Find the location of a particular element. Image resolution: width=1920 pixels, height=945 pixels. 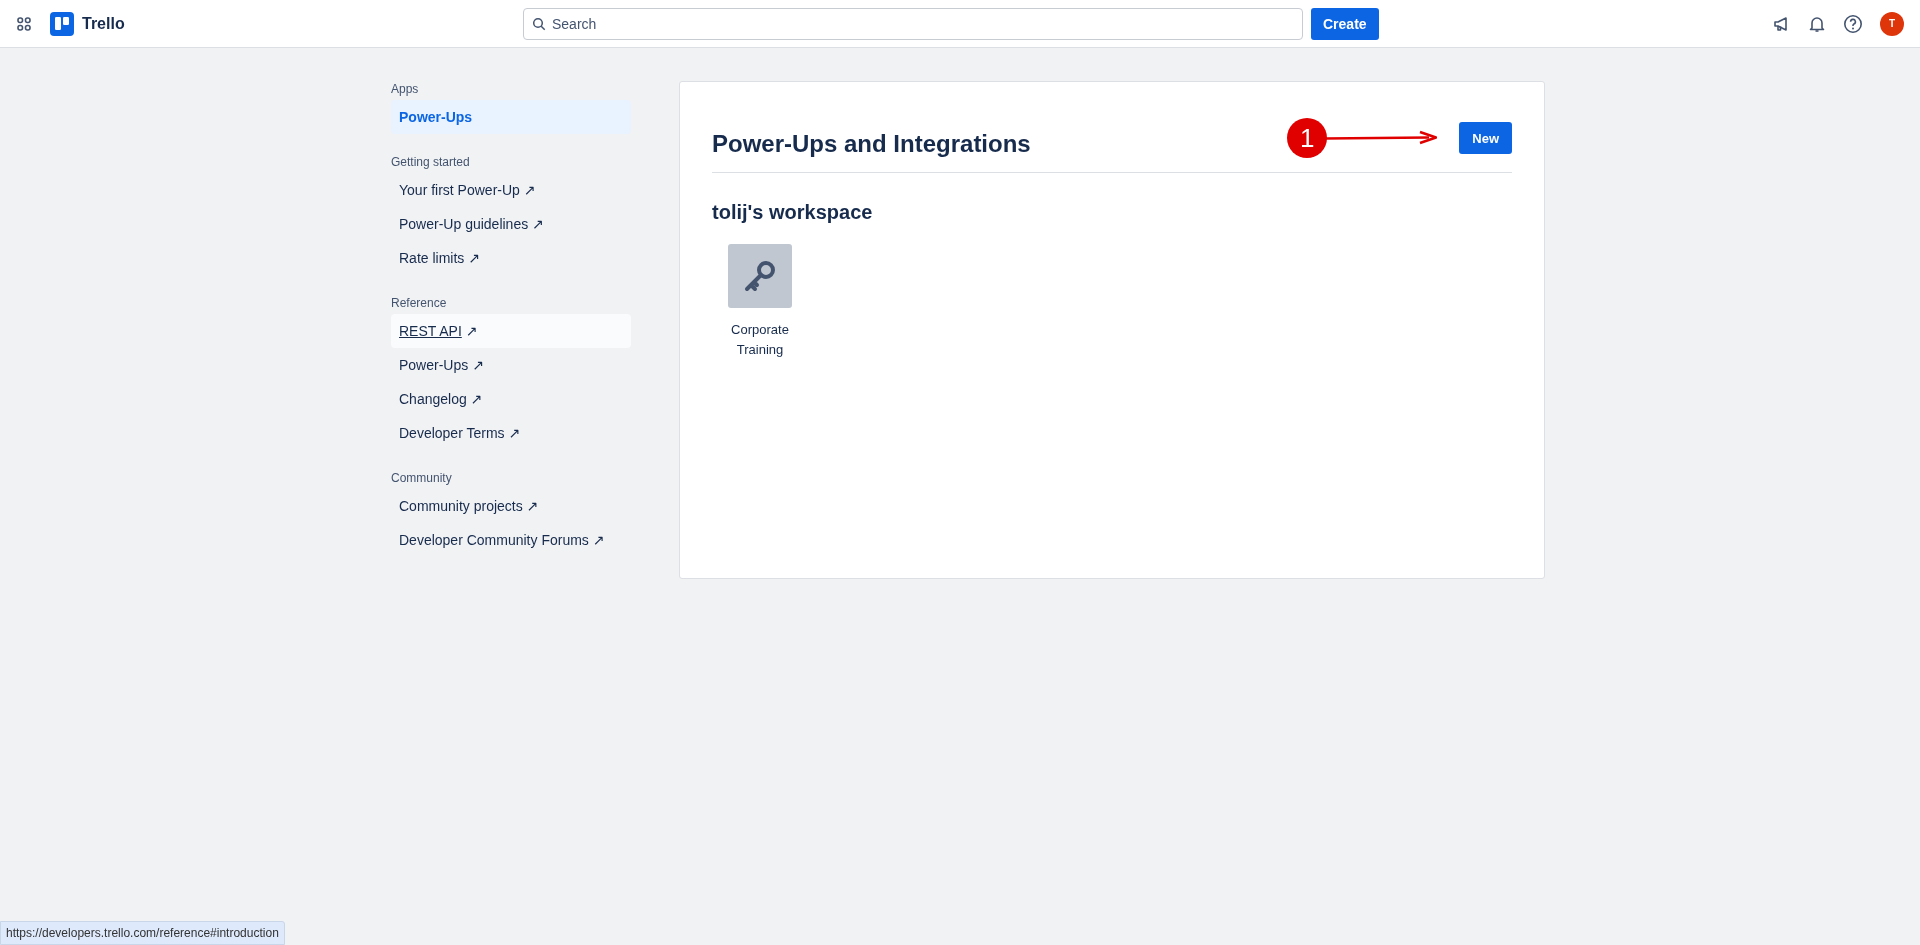

section-heading: Reference is located at coordinates (419, 303).